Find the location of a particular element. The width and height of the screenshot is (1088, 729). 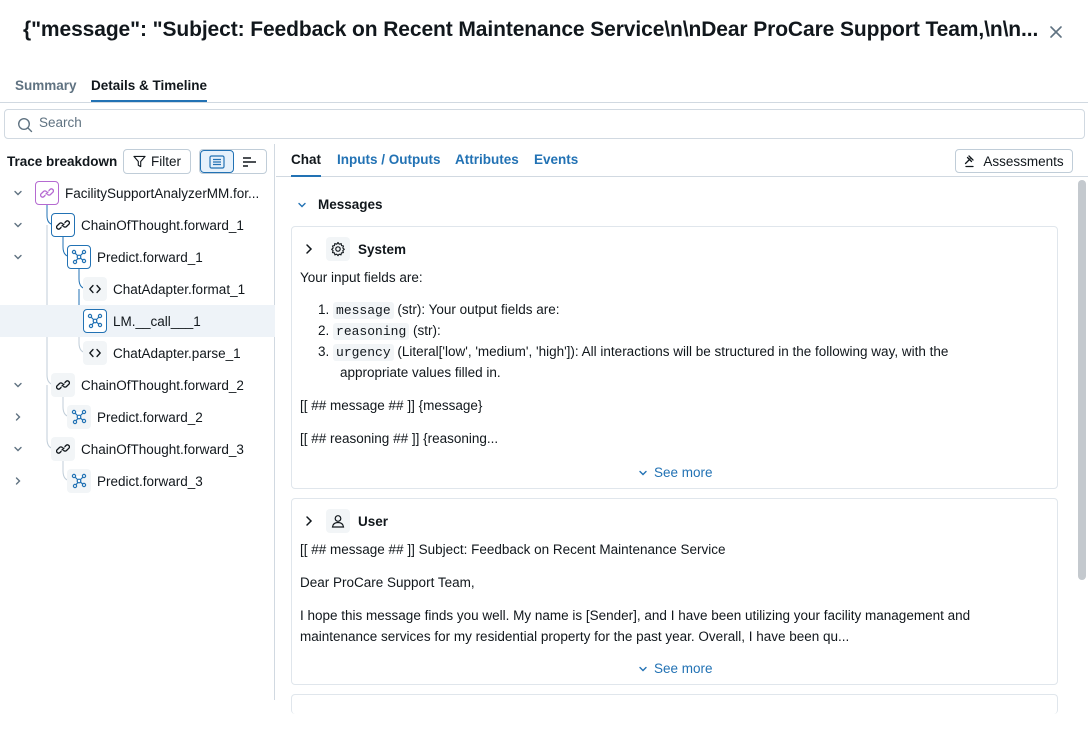

user-icon is located at coordinates (338, 521).